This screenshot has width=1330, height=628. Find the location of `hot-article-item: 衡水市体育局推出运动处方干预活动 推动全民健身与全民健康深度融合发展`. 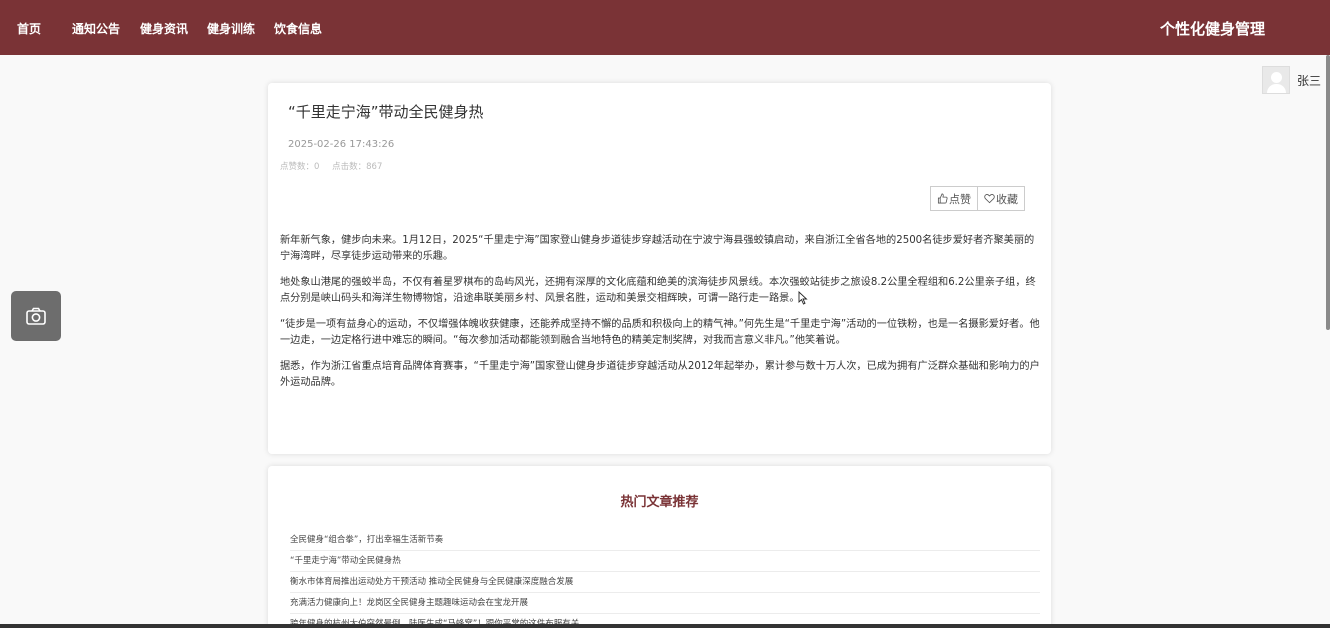

hot-article-item: 衡水市体育局推出运动处方干预活动 推动全民健身与全民健康深度融合发展 is located at coordinates (665, 582).